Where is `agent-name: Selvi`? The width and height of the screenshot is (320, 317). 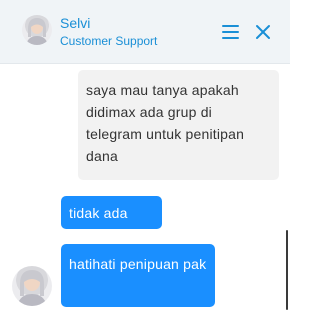
agent-name: Selvi is located at coordinates (75, 23).